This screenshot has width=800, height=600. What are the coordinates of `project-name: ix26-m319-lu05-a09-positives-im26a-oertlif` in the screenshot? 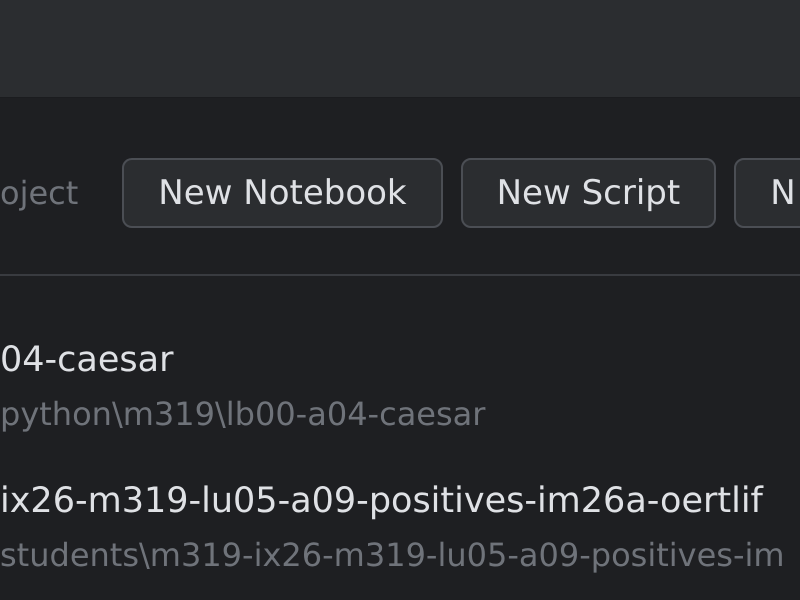 It's located at (381, 501).